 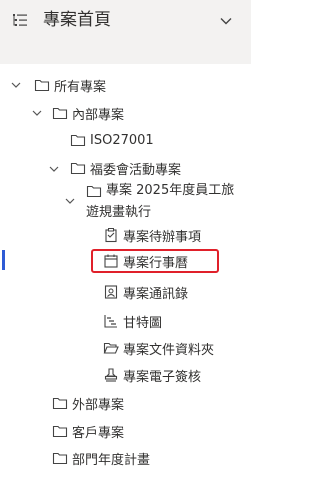 What do you see at coordinates (169, 350) in the screenshot?
I see `tree-item-label: 專案文件資料夾` at bounding box center [169, 350].